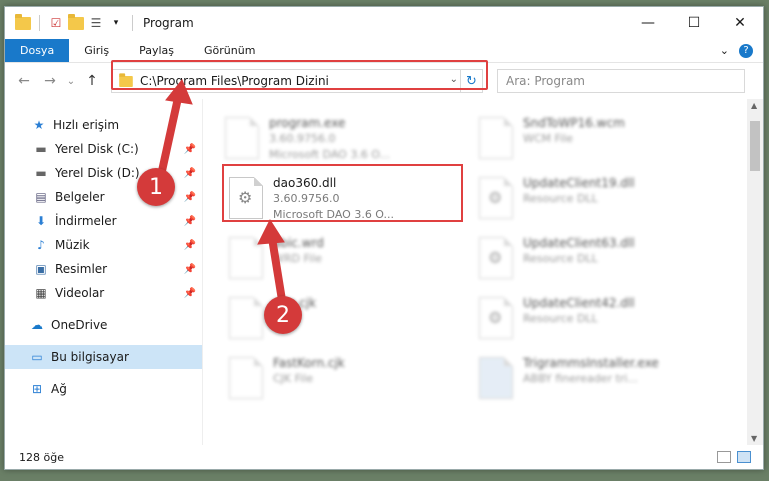 The image size is (769, 481). What do you see at coordinates (80, 197) in the screenshot?
I see `sidebar-item-label: Belgeler` at bounding box center [80, 197].